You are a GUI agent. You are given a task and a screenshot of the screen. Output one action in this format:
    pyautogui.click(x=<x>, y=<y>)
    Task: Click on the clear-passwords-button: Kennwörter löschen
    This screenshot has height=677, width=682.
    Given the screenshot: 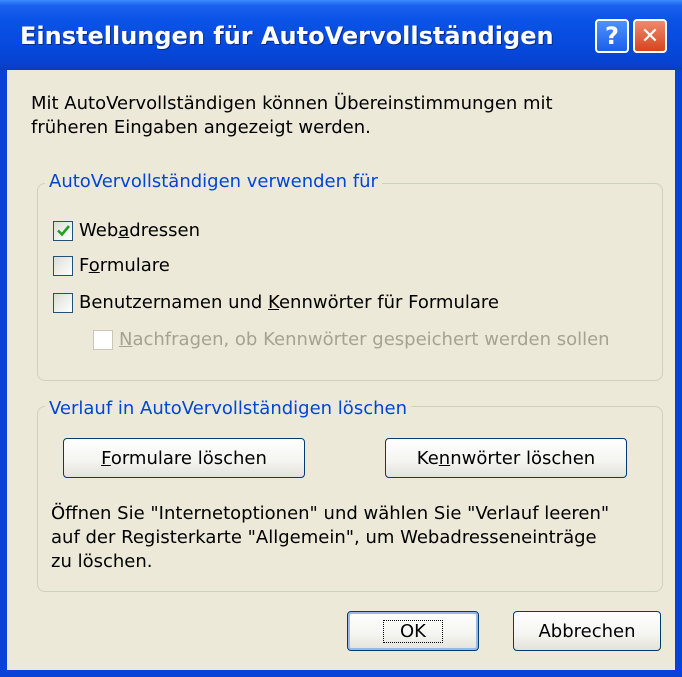 What is the action you would take?
    pyautogui.click(x=506, y=458)
    